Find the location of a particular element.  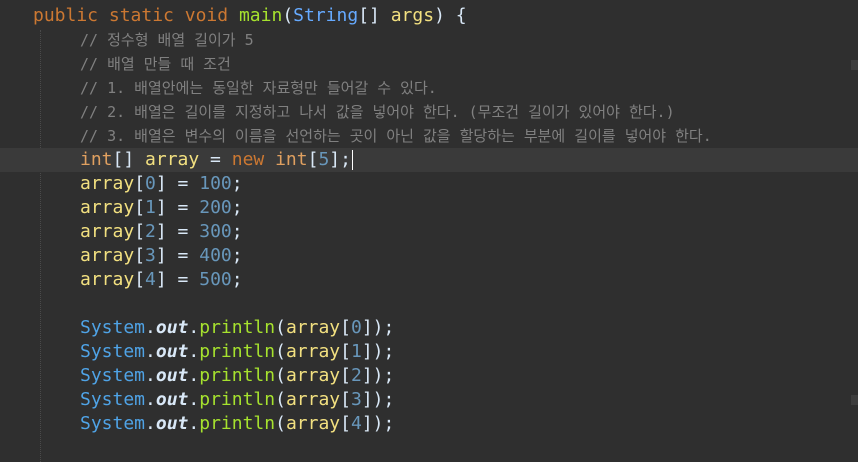

text-caret is located at coordinates (352, 160).